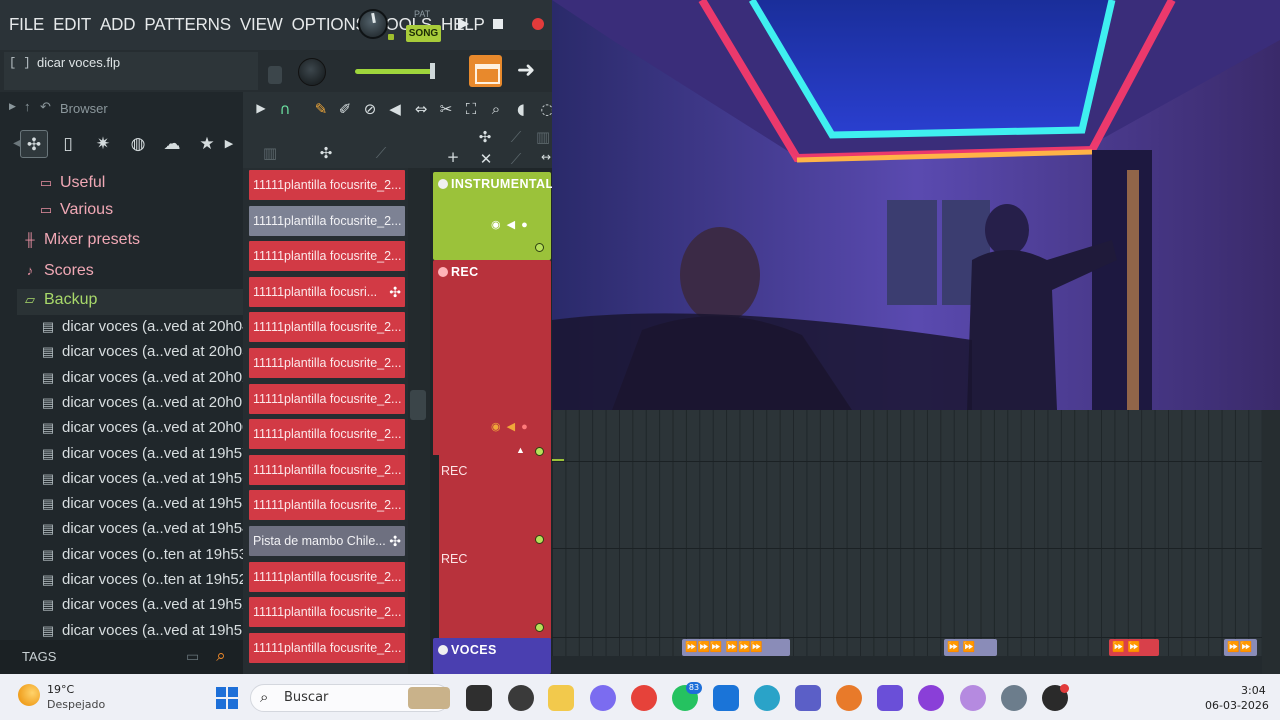 The image size is (1280, 720). I want to click on clock-date: 06-03-2026, so click(1237, 705).